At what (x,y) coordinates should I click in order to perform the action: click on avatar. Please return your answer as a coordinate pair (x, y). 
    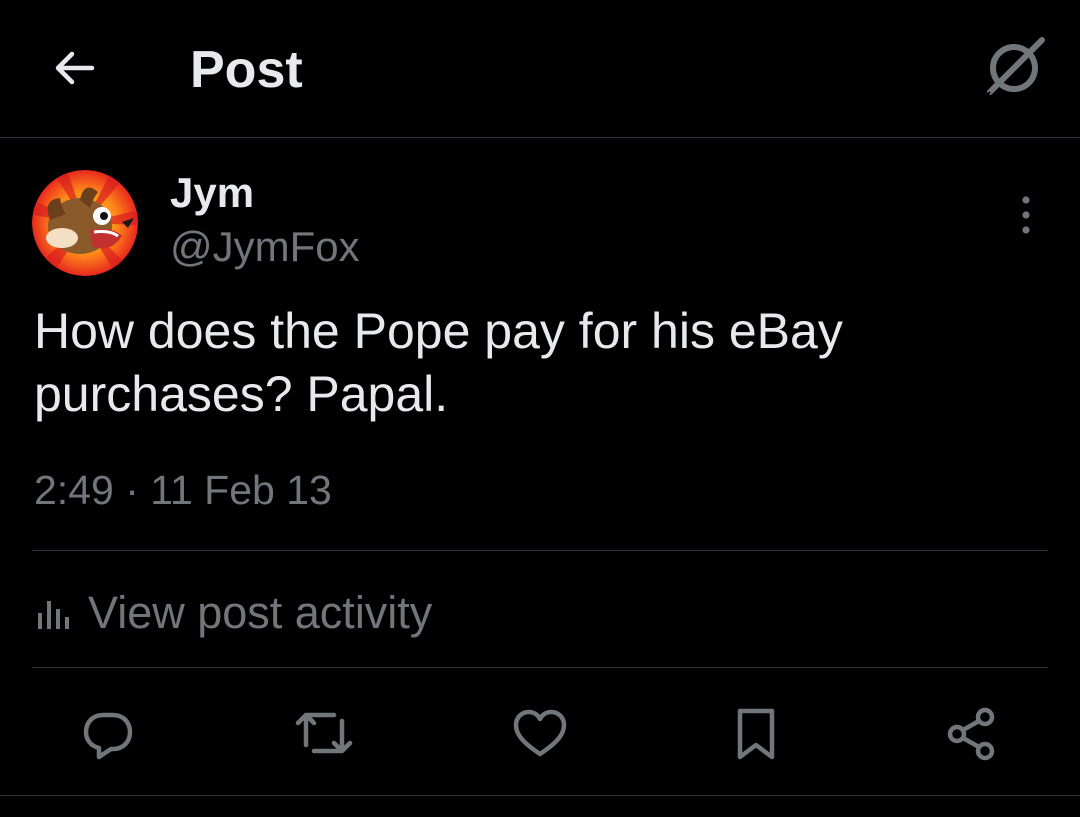
    Looking at the image, I should click on (85, 223).